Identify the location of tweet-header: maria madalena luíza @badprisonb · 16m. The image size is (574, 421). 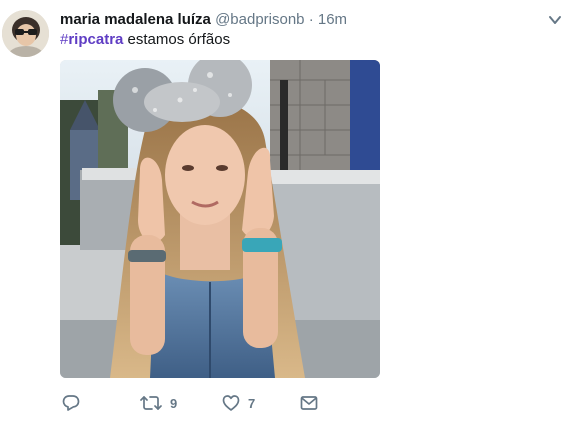
(203, 19).